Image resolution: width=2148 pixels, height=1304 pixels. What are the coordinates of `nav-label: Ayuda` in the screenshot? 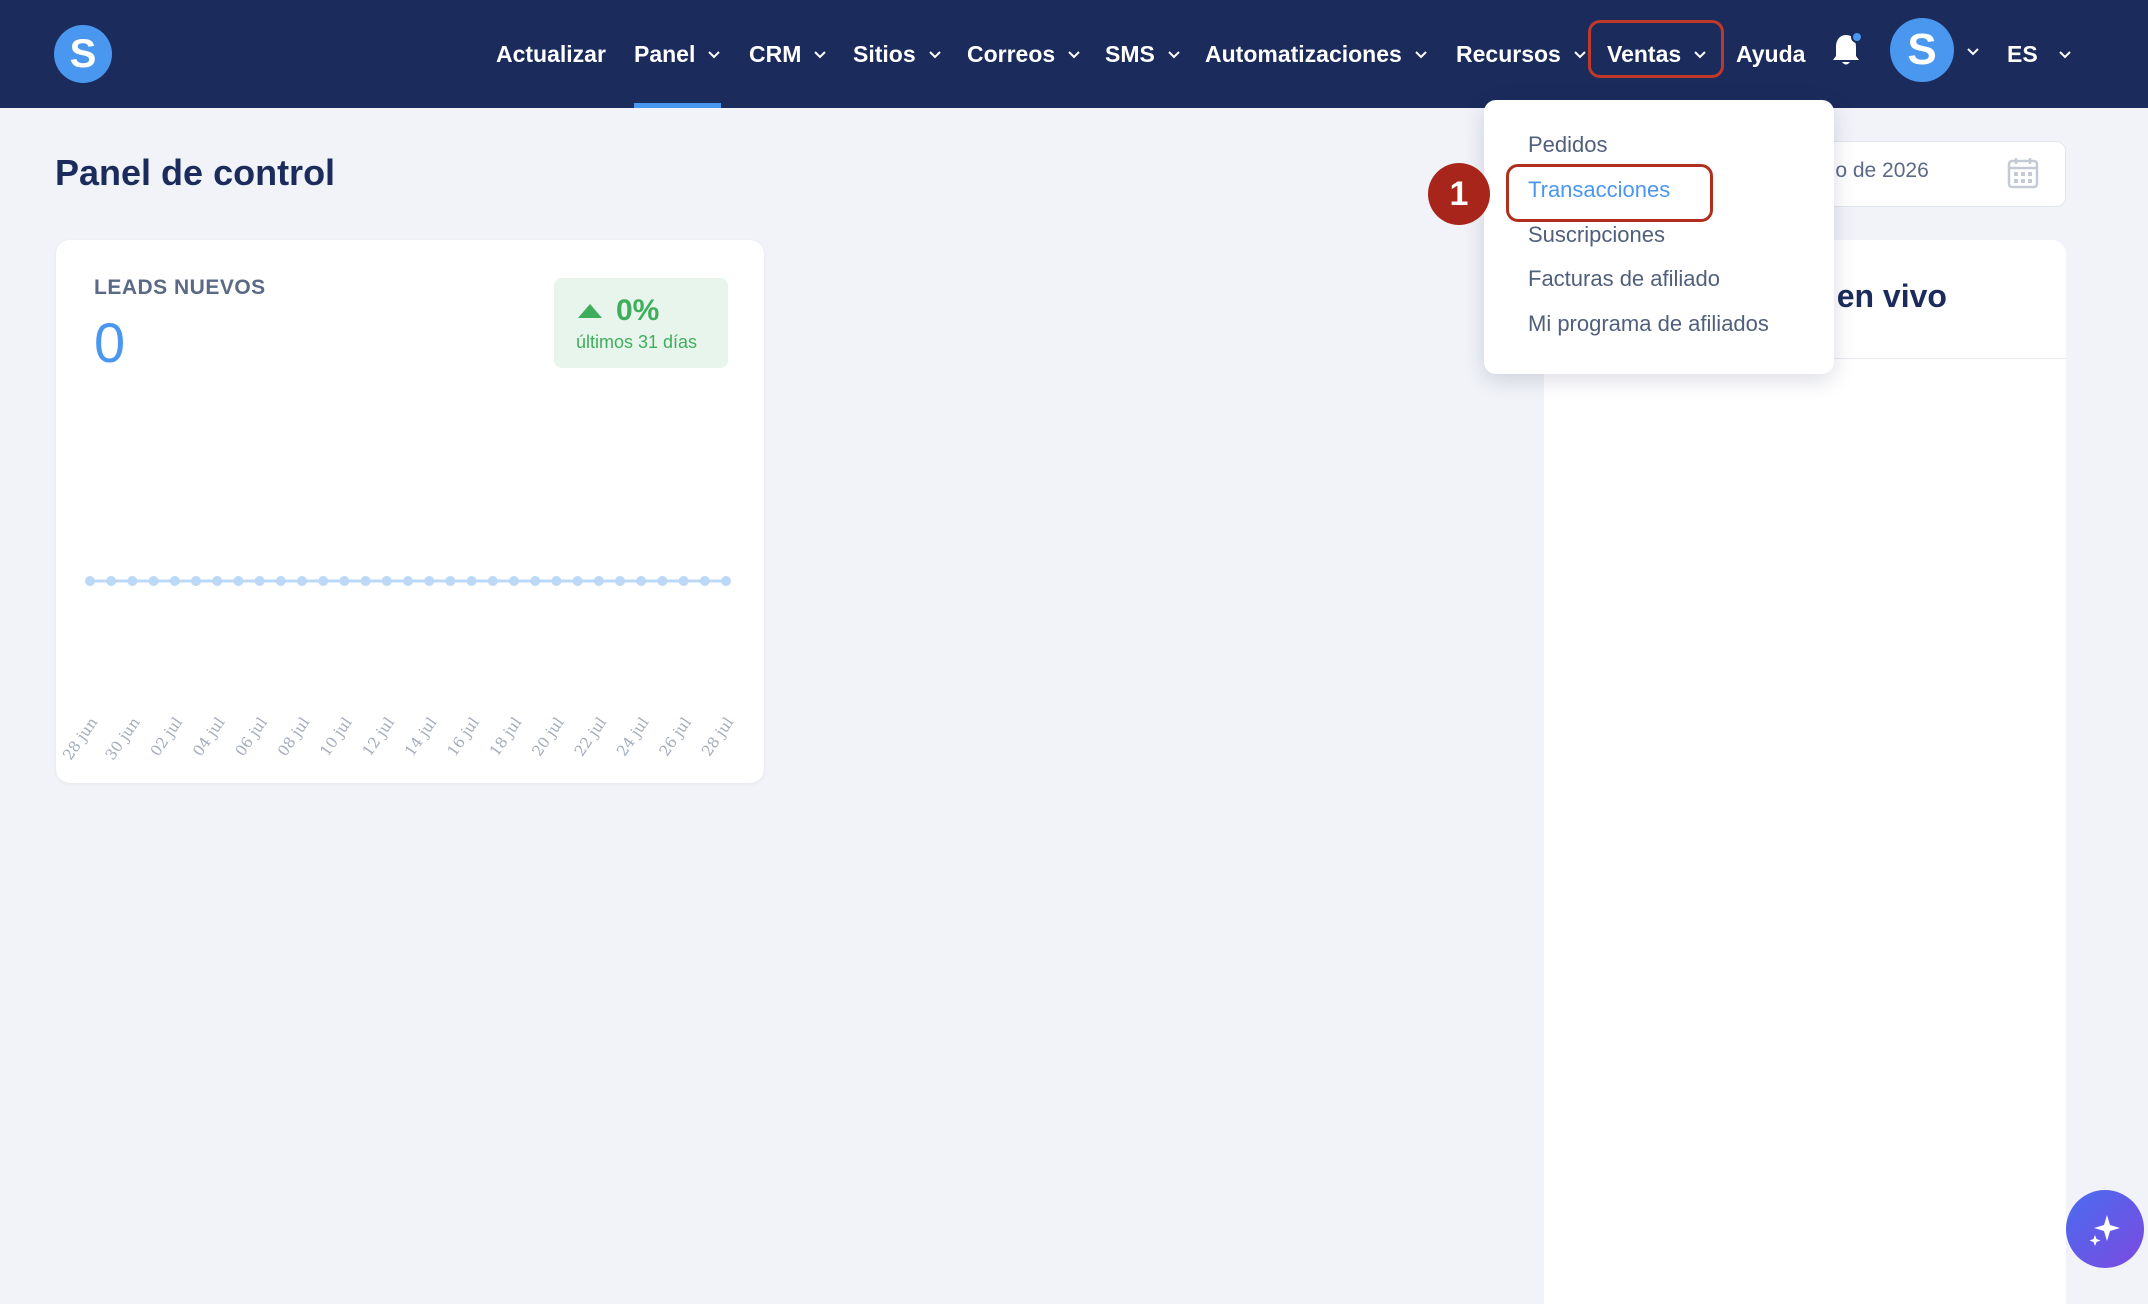 It's located at (1771, 53).